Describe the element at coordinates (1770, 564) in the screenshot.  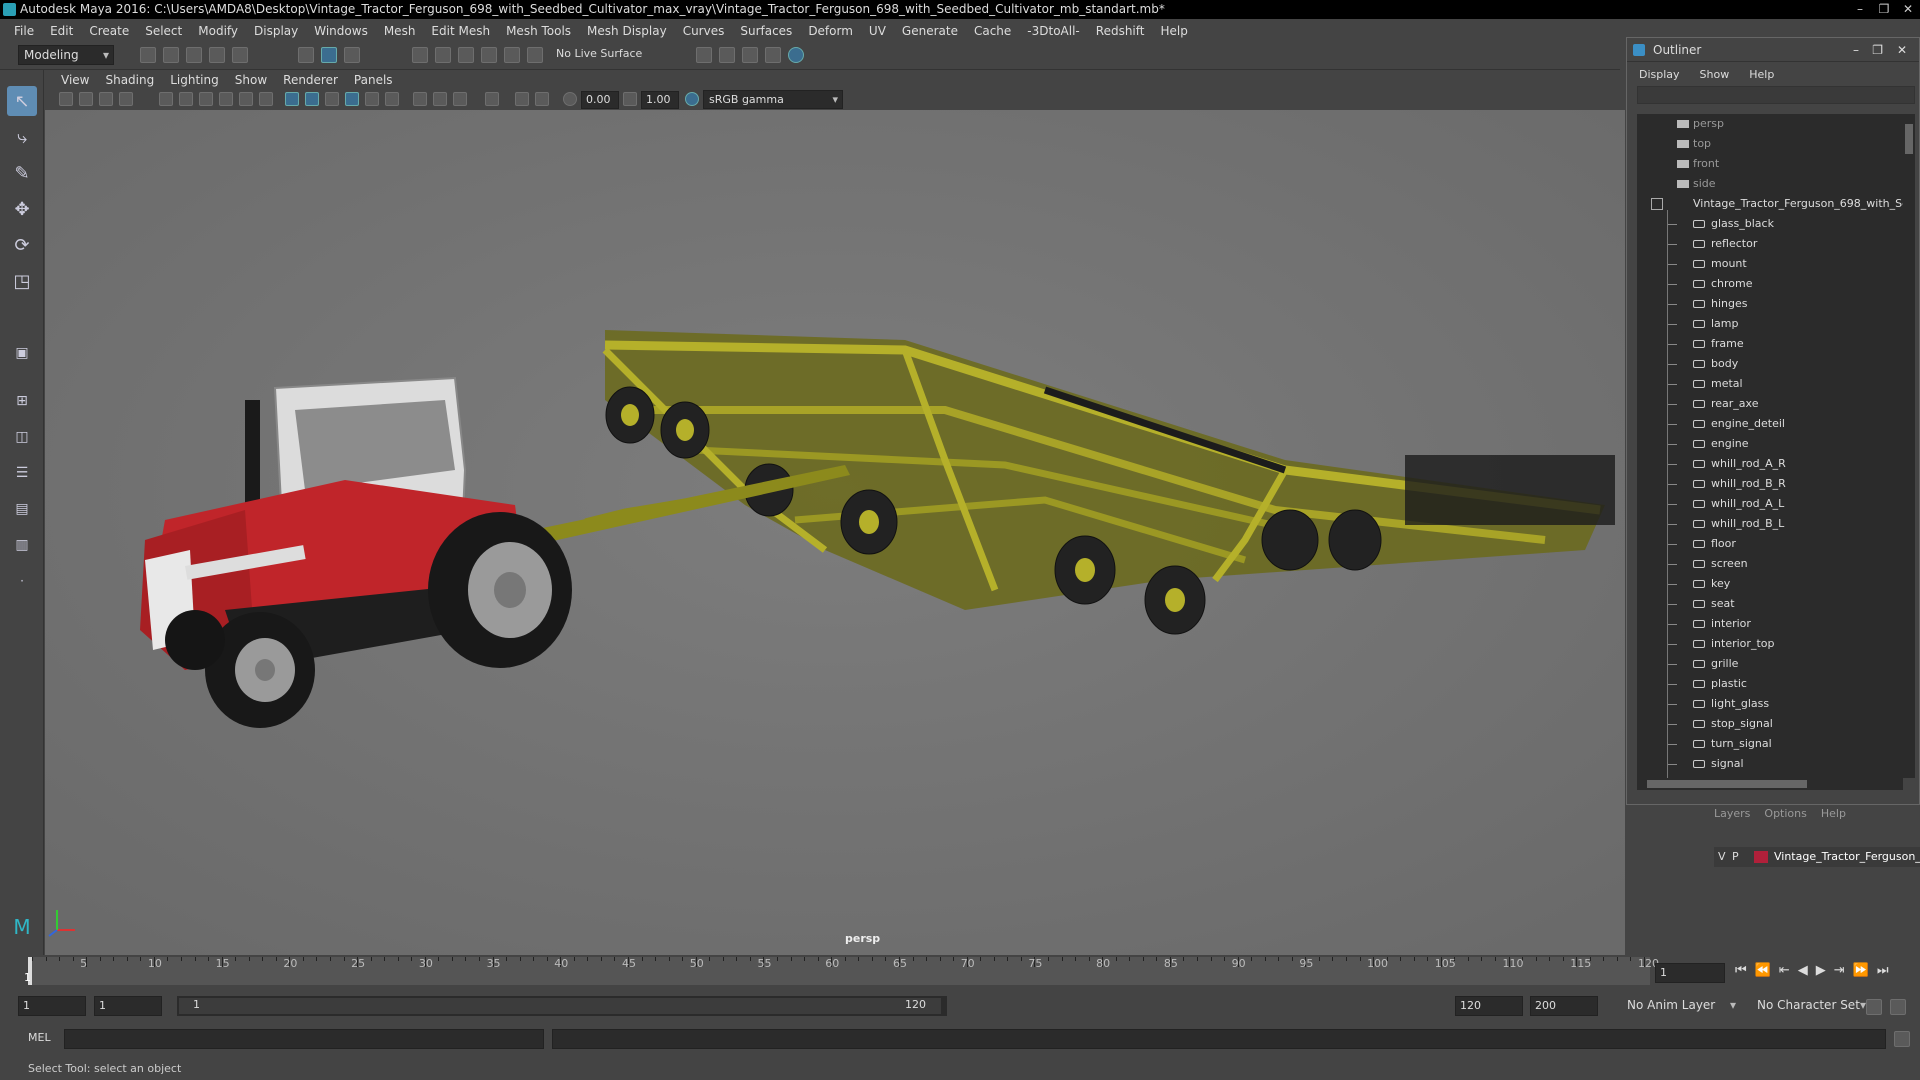
I see `outliner-item: screen` at that location.